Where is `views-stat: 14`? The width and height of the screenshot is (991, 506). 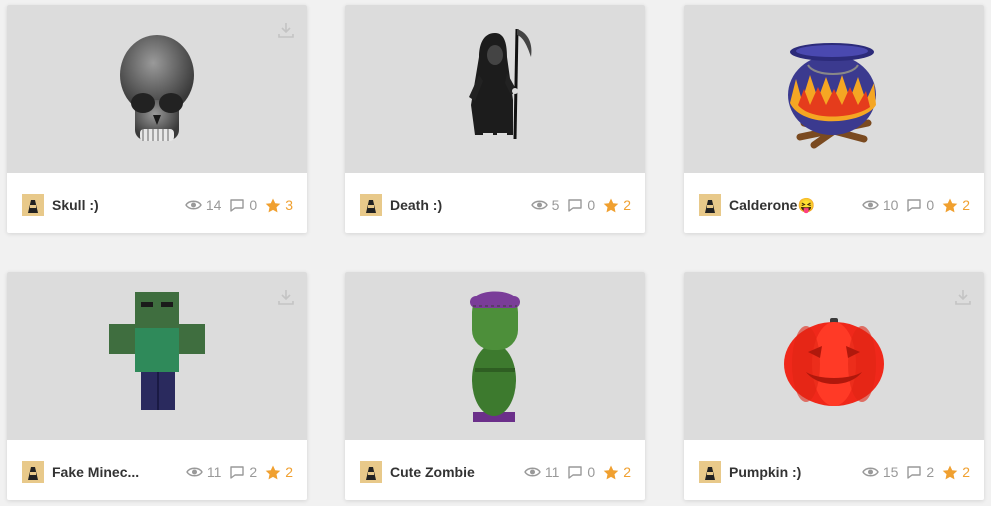 views-stat: 14 is located at coordinates (203, 205).